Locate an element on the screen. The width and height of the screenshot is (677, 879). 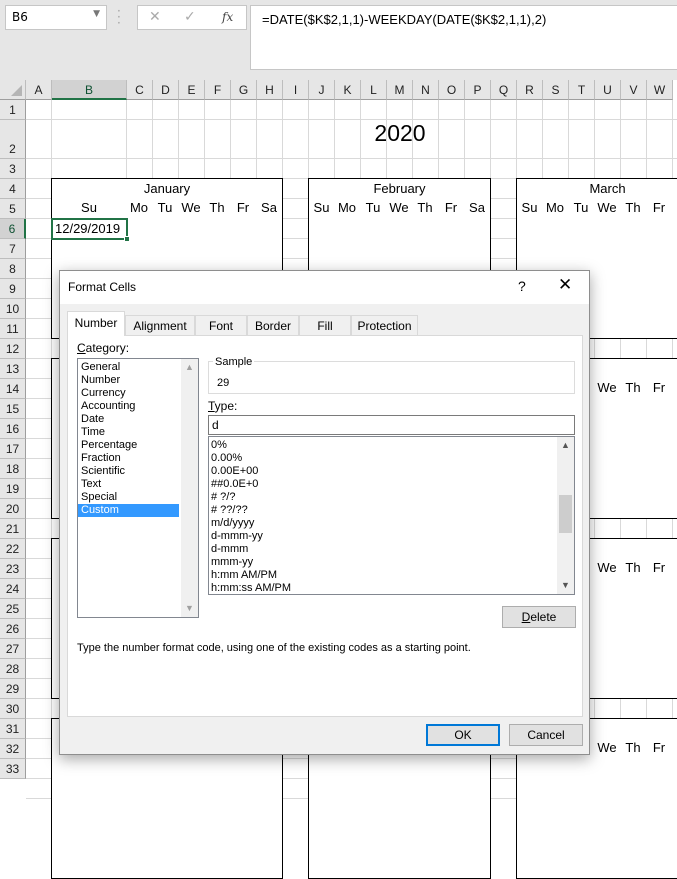
row-header-26: 26 is located at coordinates (13, 629).